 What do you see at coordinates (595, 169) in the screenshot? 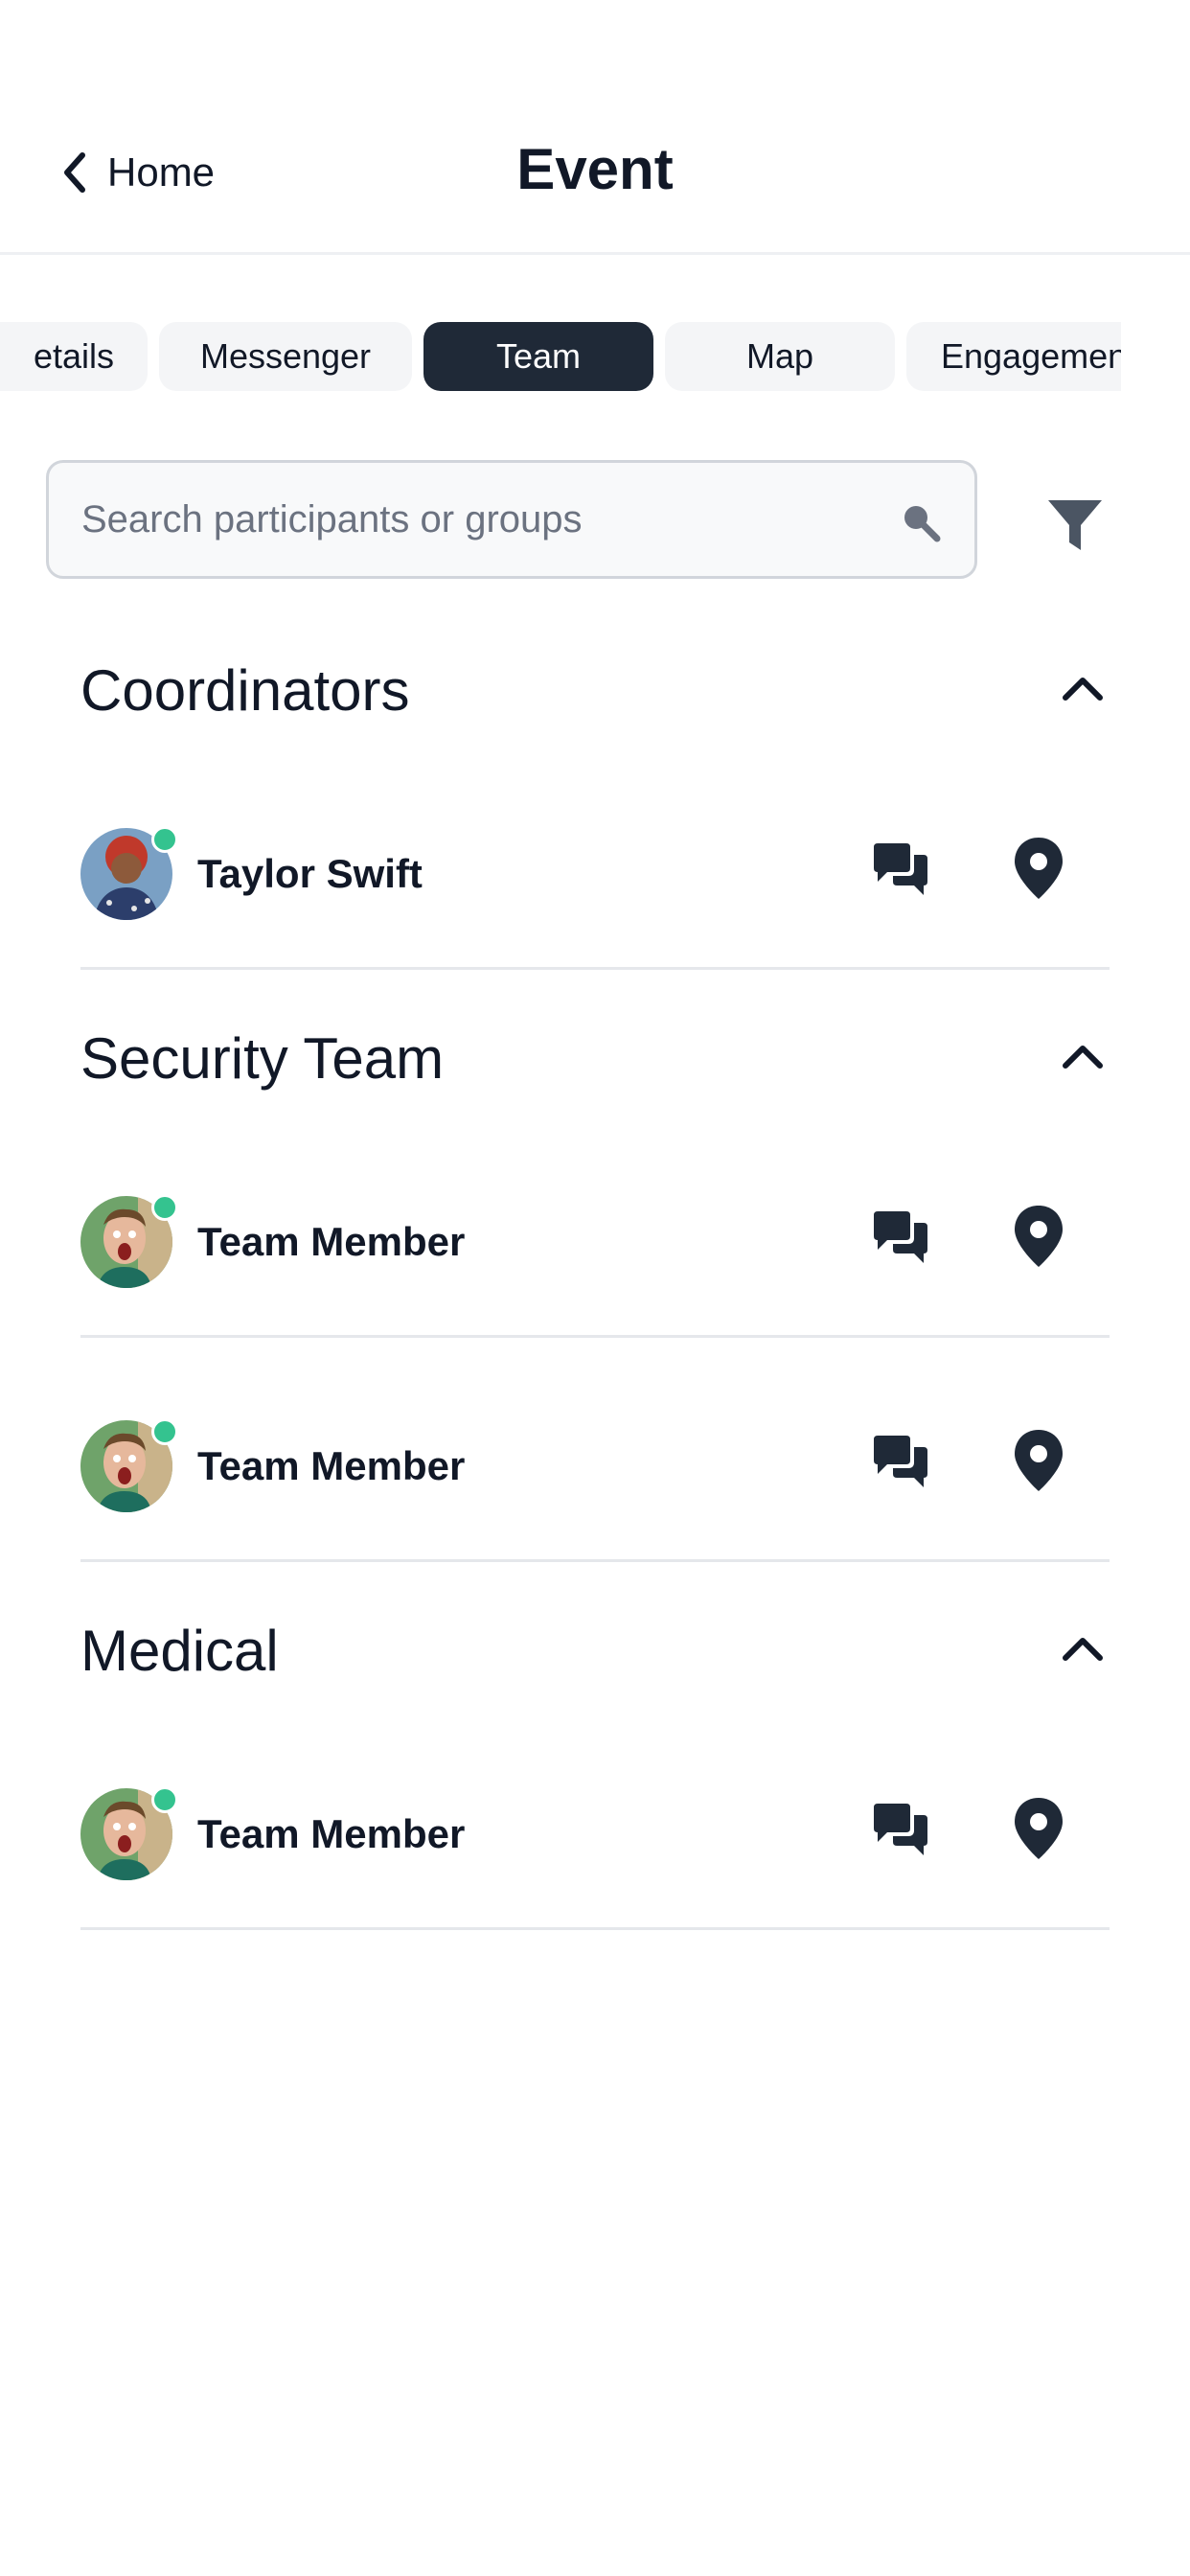
I see `page-title: Event` at bounding box center [595, 169].